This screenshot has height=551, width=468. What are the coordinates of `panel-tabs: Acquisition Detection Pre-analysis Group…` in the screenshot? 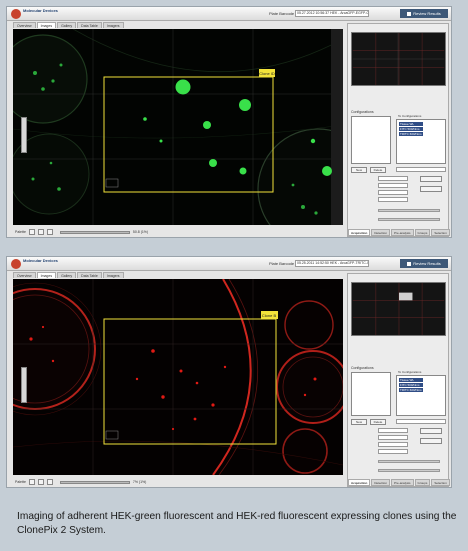 It's located at (399, 232).